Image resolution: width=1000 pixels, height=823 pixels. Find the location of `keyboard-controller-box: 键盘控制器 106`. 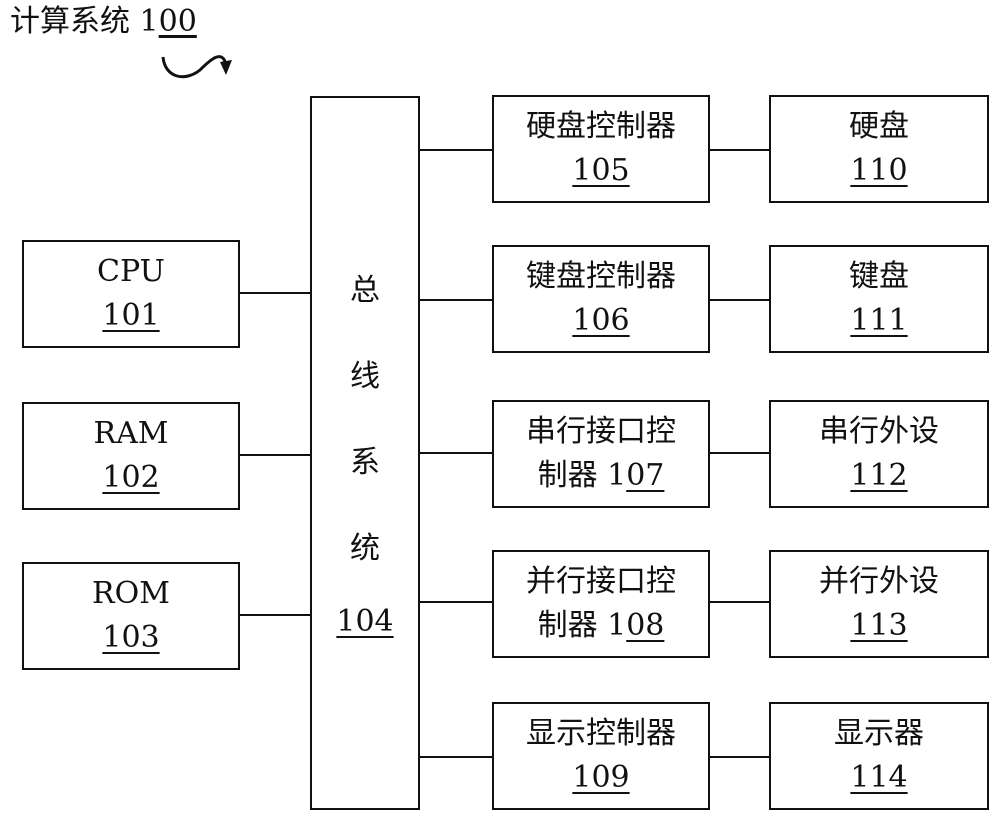

keyboard-controller-box: 键盘控制器 106 is located at coordinates (601, 299).